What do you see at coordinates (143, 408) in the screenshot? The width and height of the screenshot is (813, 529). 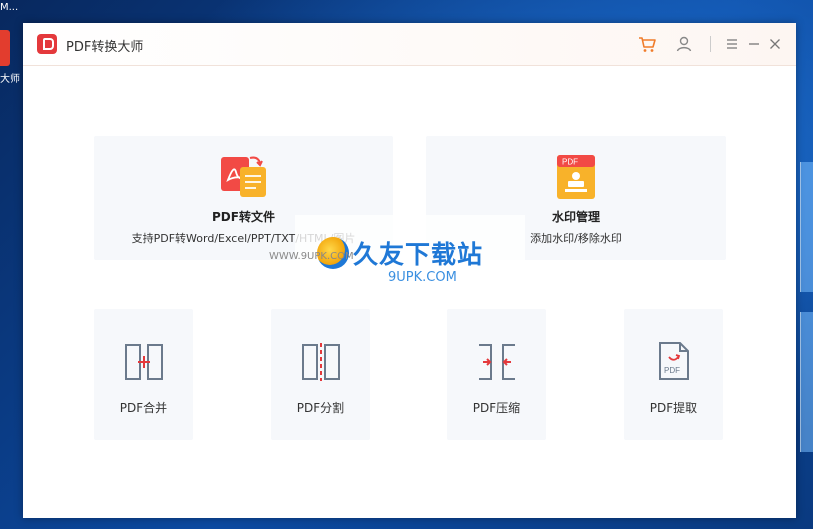 I see `card-label: PDF合并` at bounding box center [143, 408].